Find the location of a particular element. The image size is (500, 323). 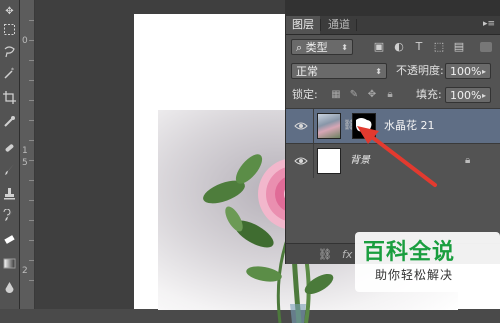

fill-field: 100% ▸ is located at coordinates (468, 95).